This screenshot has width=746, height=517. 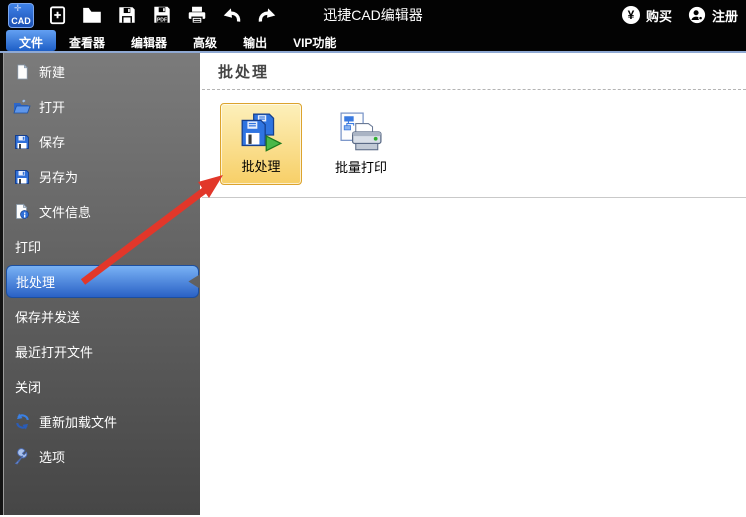 What do you see at coordinates (261, 166) in the screenshot?
I see `batch-process-label: 批处理` at bounding box center [261, 166].